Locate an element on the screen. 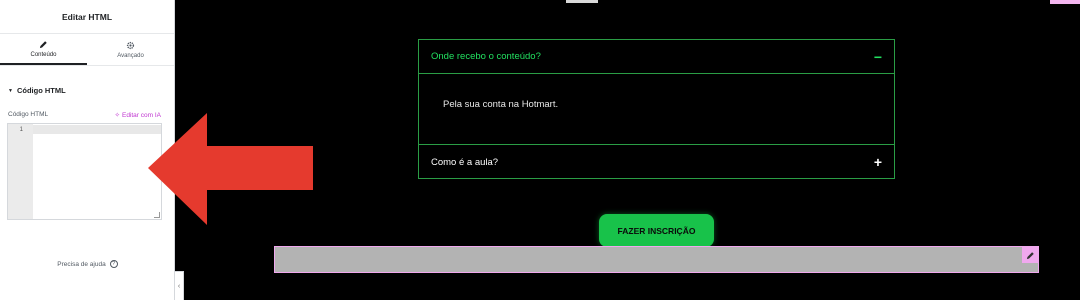  panel-title: Editar HTML is located at coordinates (87, 17).